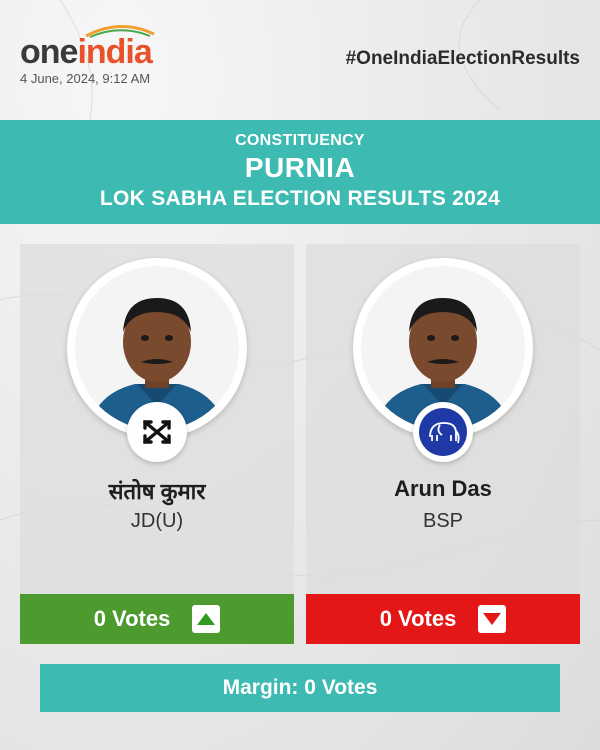 The height and width of the screenshot is (750, 600). Describe the element at coordinates (300, 688) in the screenshot. I see `margin-bar: Margin: 0 Votes` at that location.